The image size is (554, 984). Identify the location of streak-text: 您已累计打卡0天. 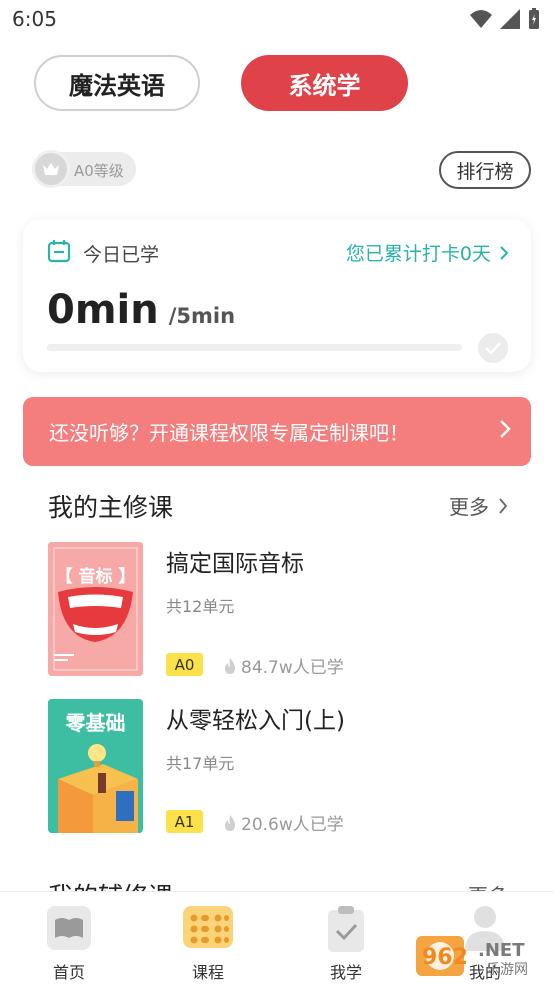
(418, 254).